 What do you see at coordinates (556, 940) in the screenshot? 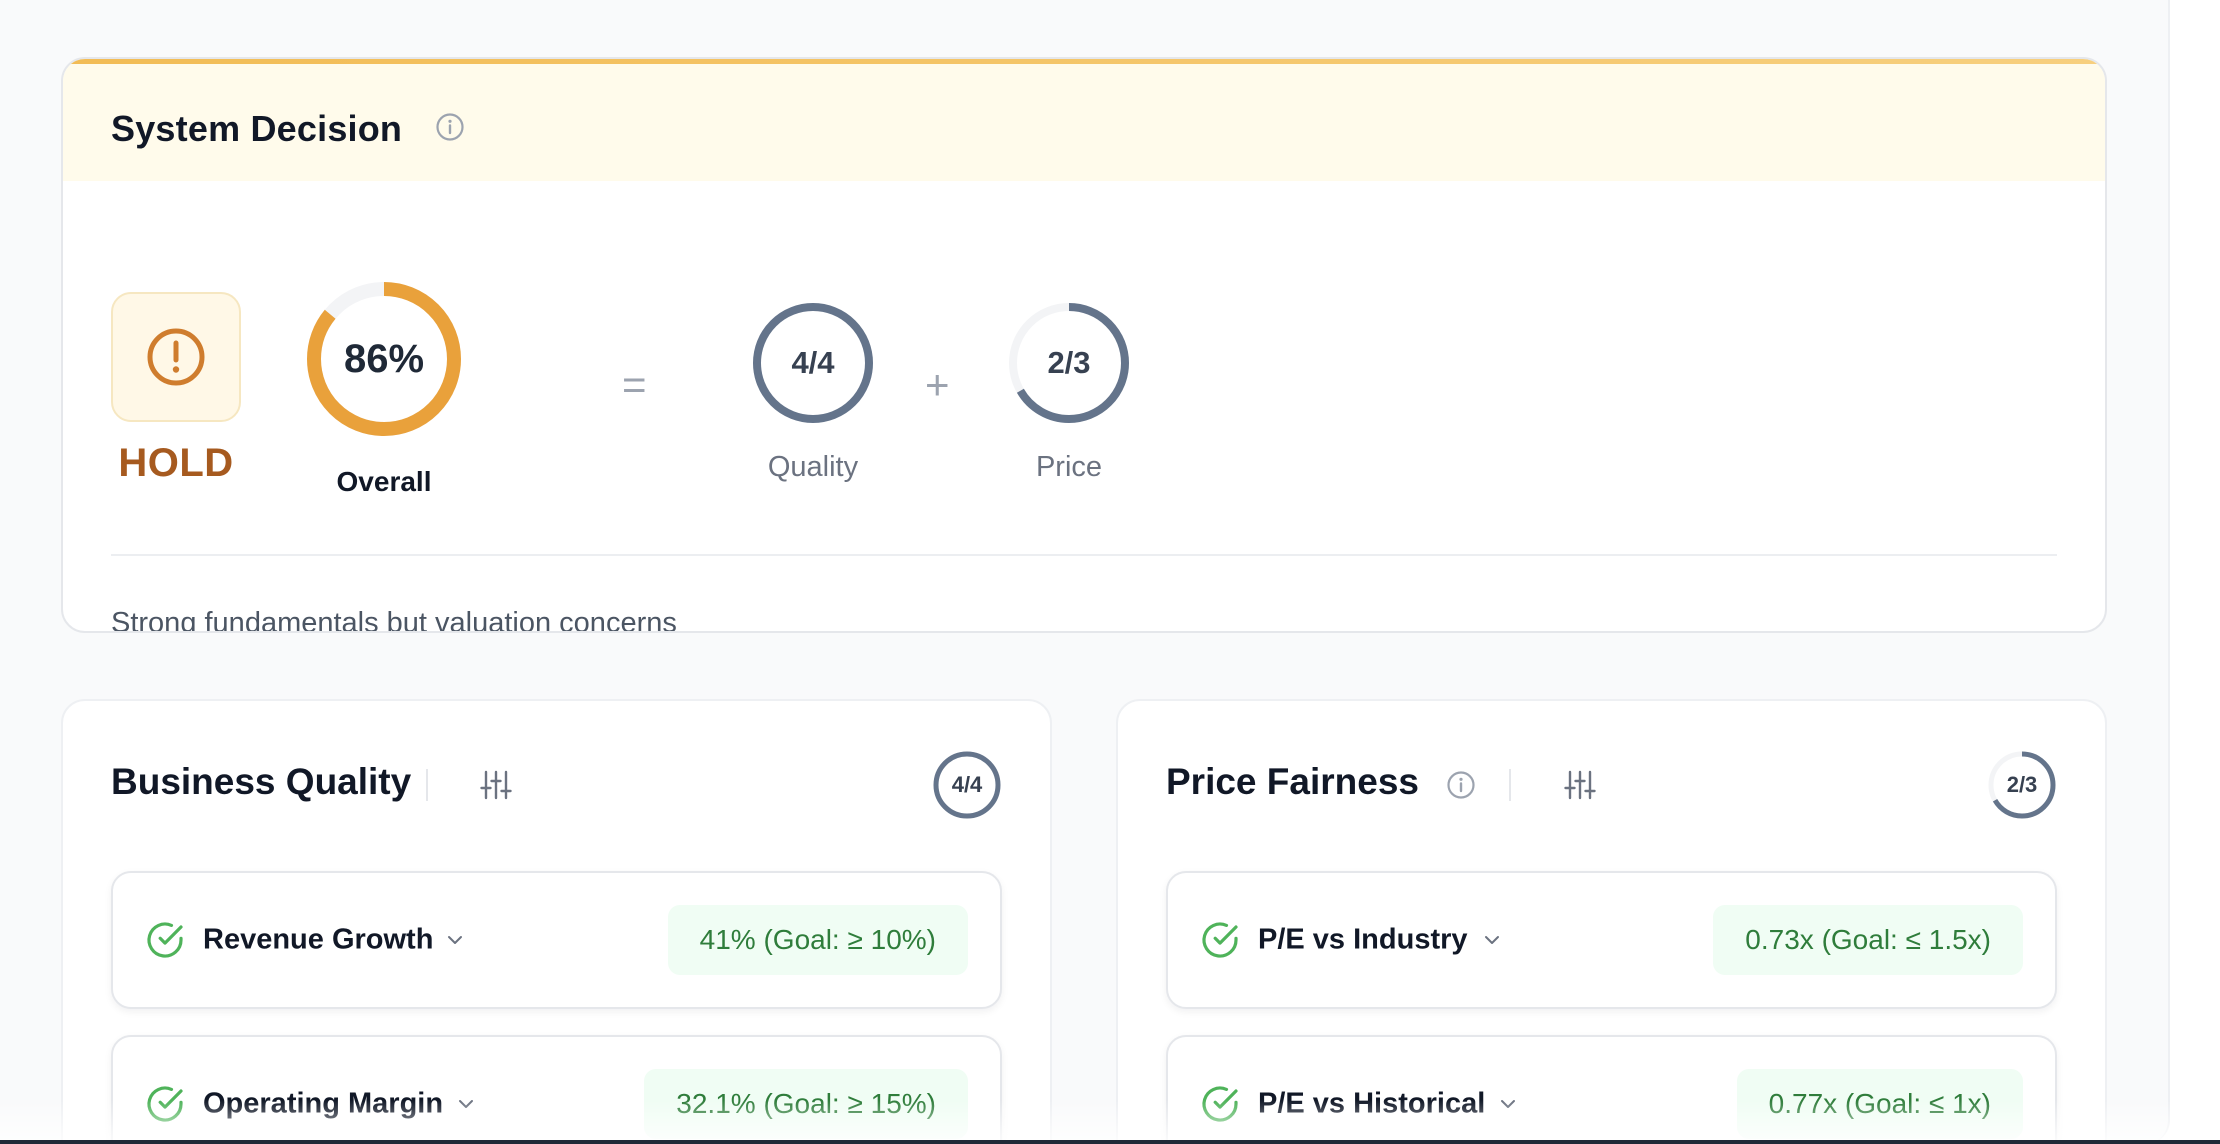
I see `metric-row-revenue-growth: Revenue Growth 41% (Goal: ≥ 10%)` at bounding box center [556, 940].